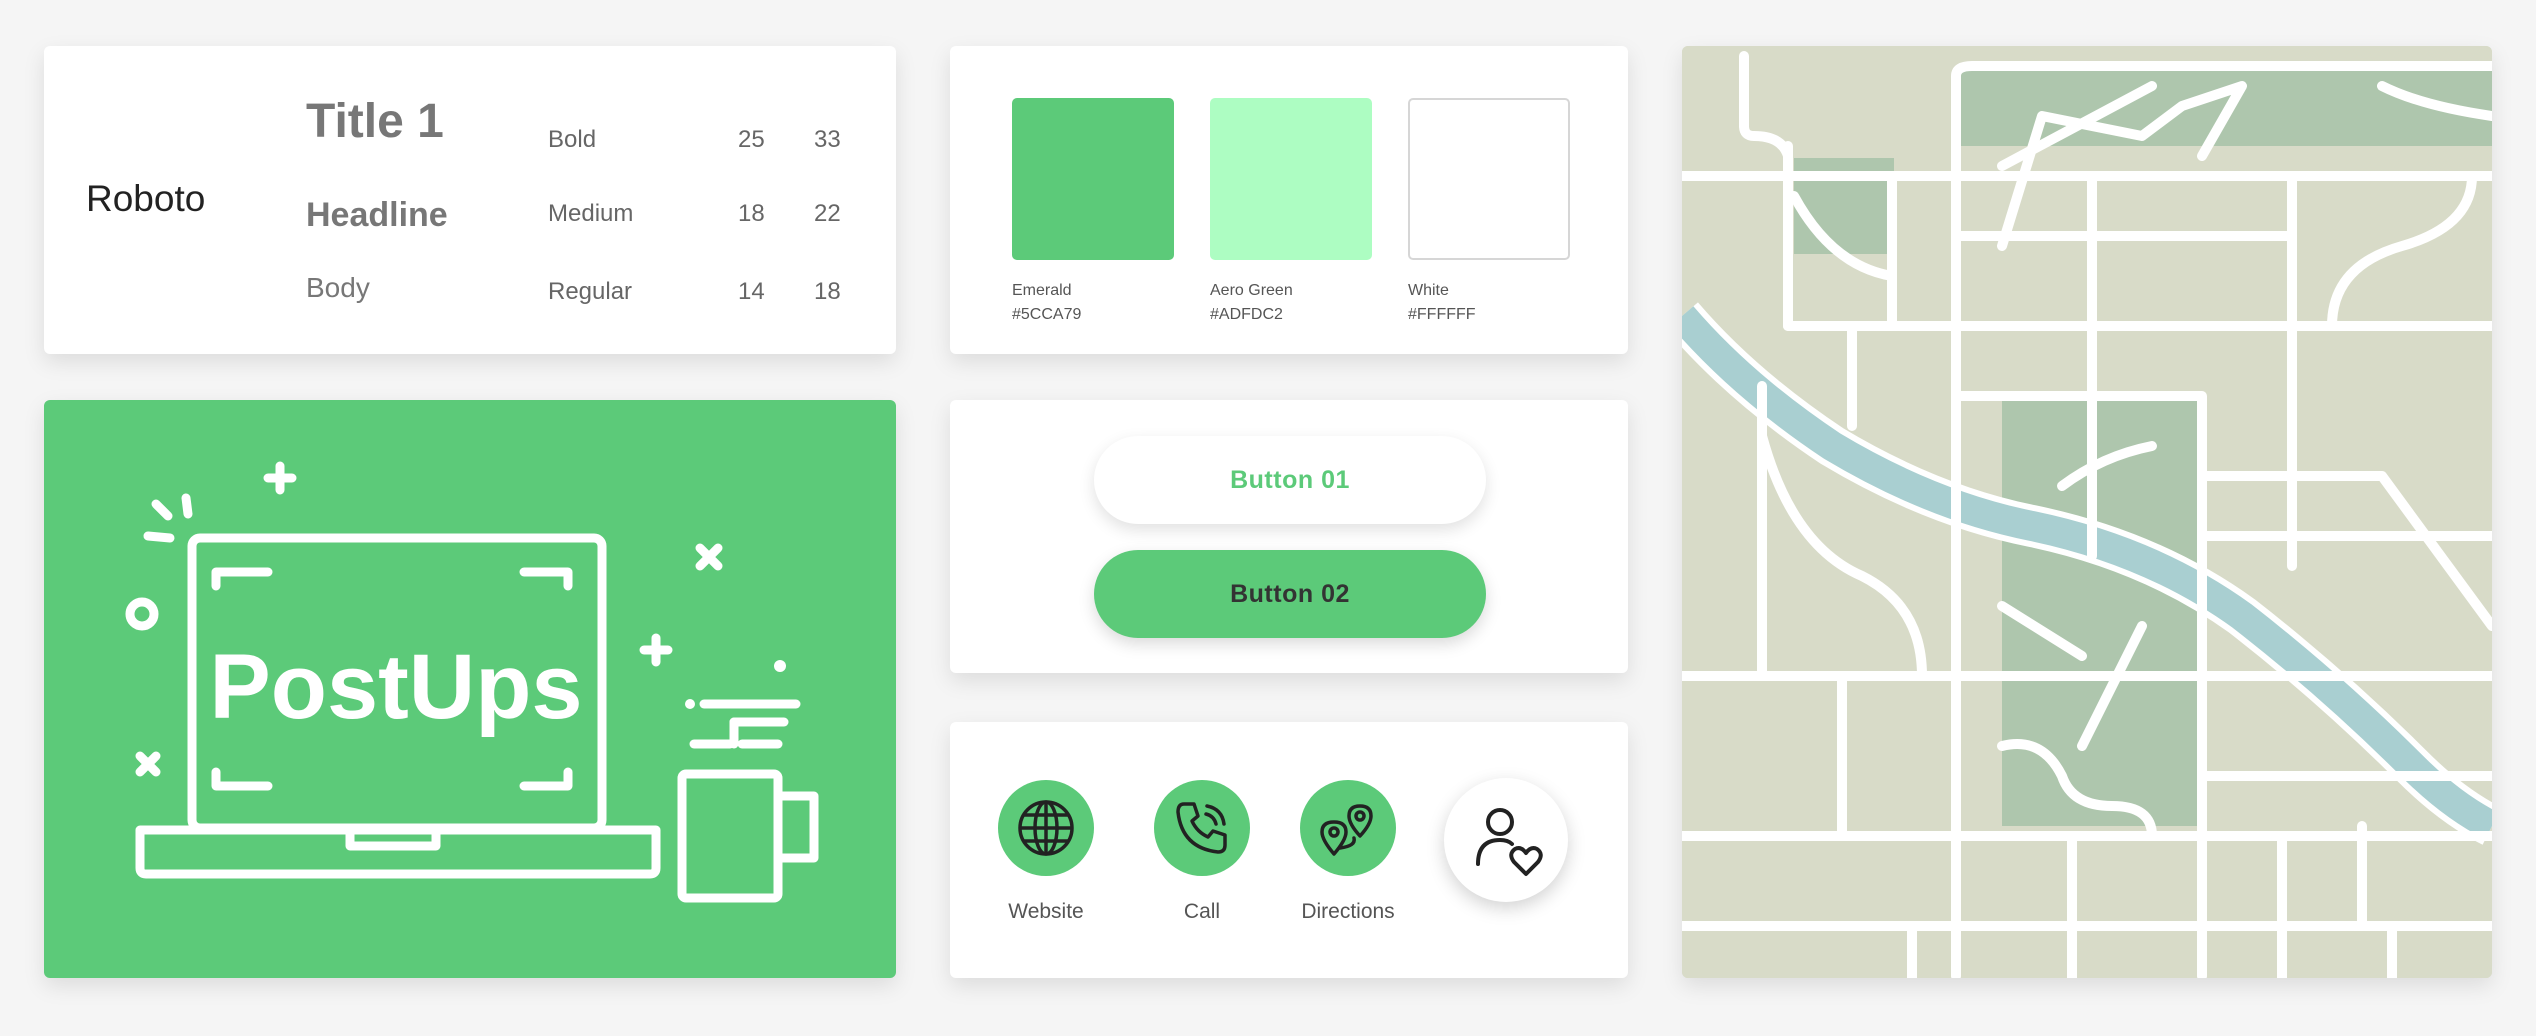 This screenshot has width=2536, height=1036. Describe the element at coordinates (751, 213) in the screenshot. I see `size-headline: 18` at that location.